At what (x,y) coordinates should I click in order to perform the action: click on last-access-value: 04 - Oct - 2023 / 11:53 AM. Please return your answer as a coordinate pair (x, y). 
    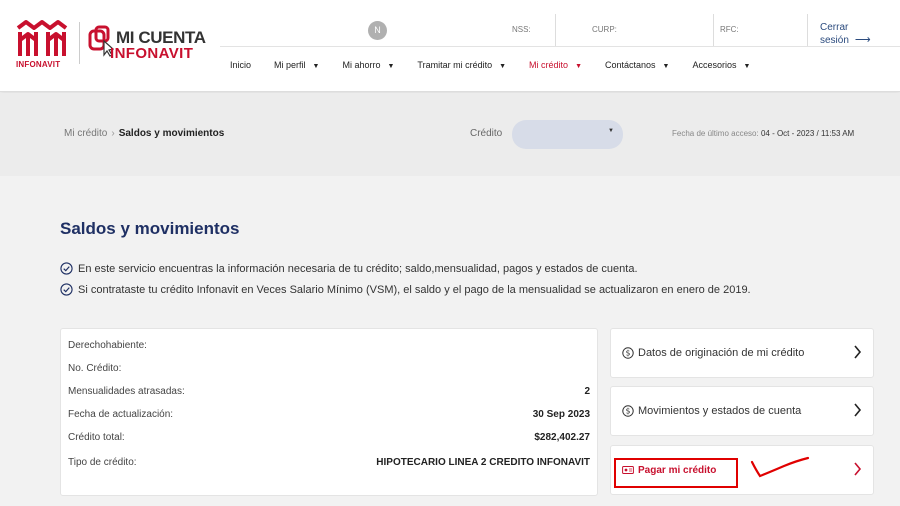
    Looking at the image, I should click on (807, 133).